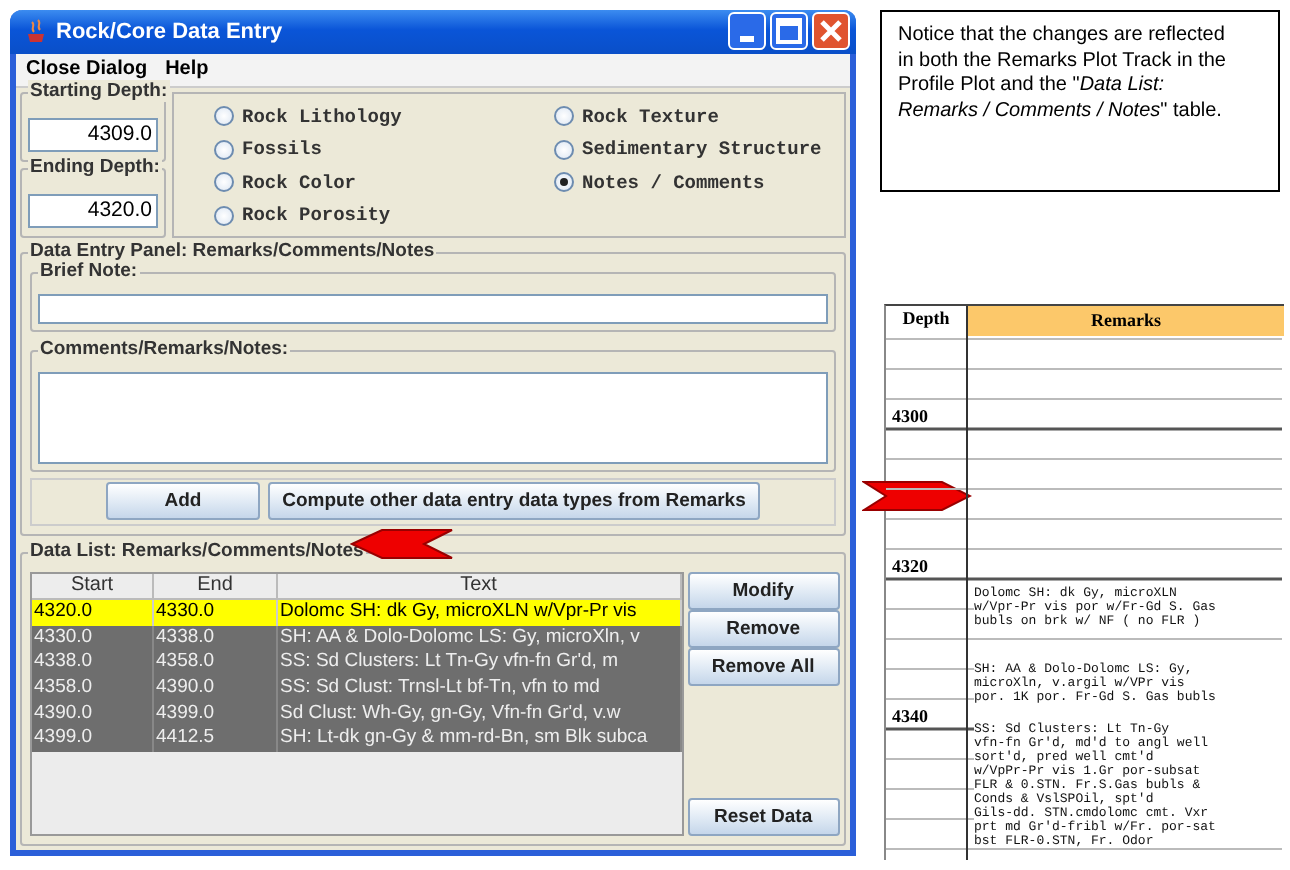 The height and width of the screenshot is (870, 1290). Describe the element at coordinates (36, 31) in the screenshot. I see `cup-icon` at that location.